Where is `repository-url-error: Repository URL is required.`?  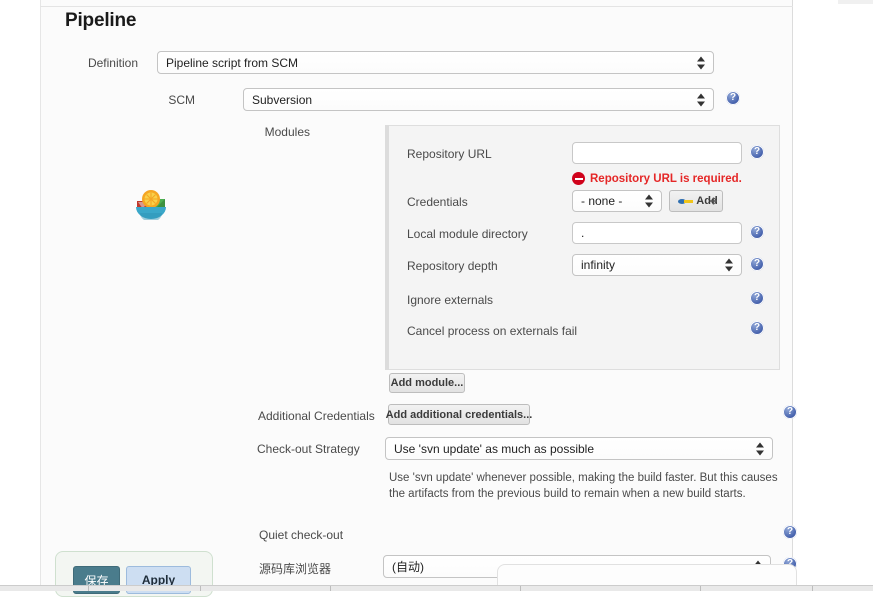 repository-url-error: Repository URL is required. is located at coordinates (657, 178).